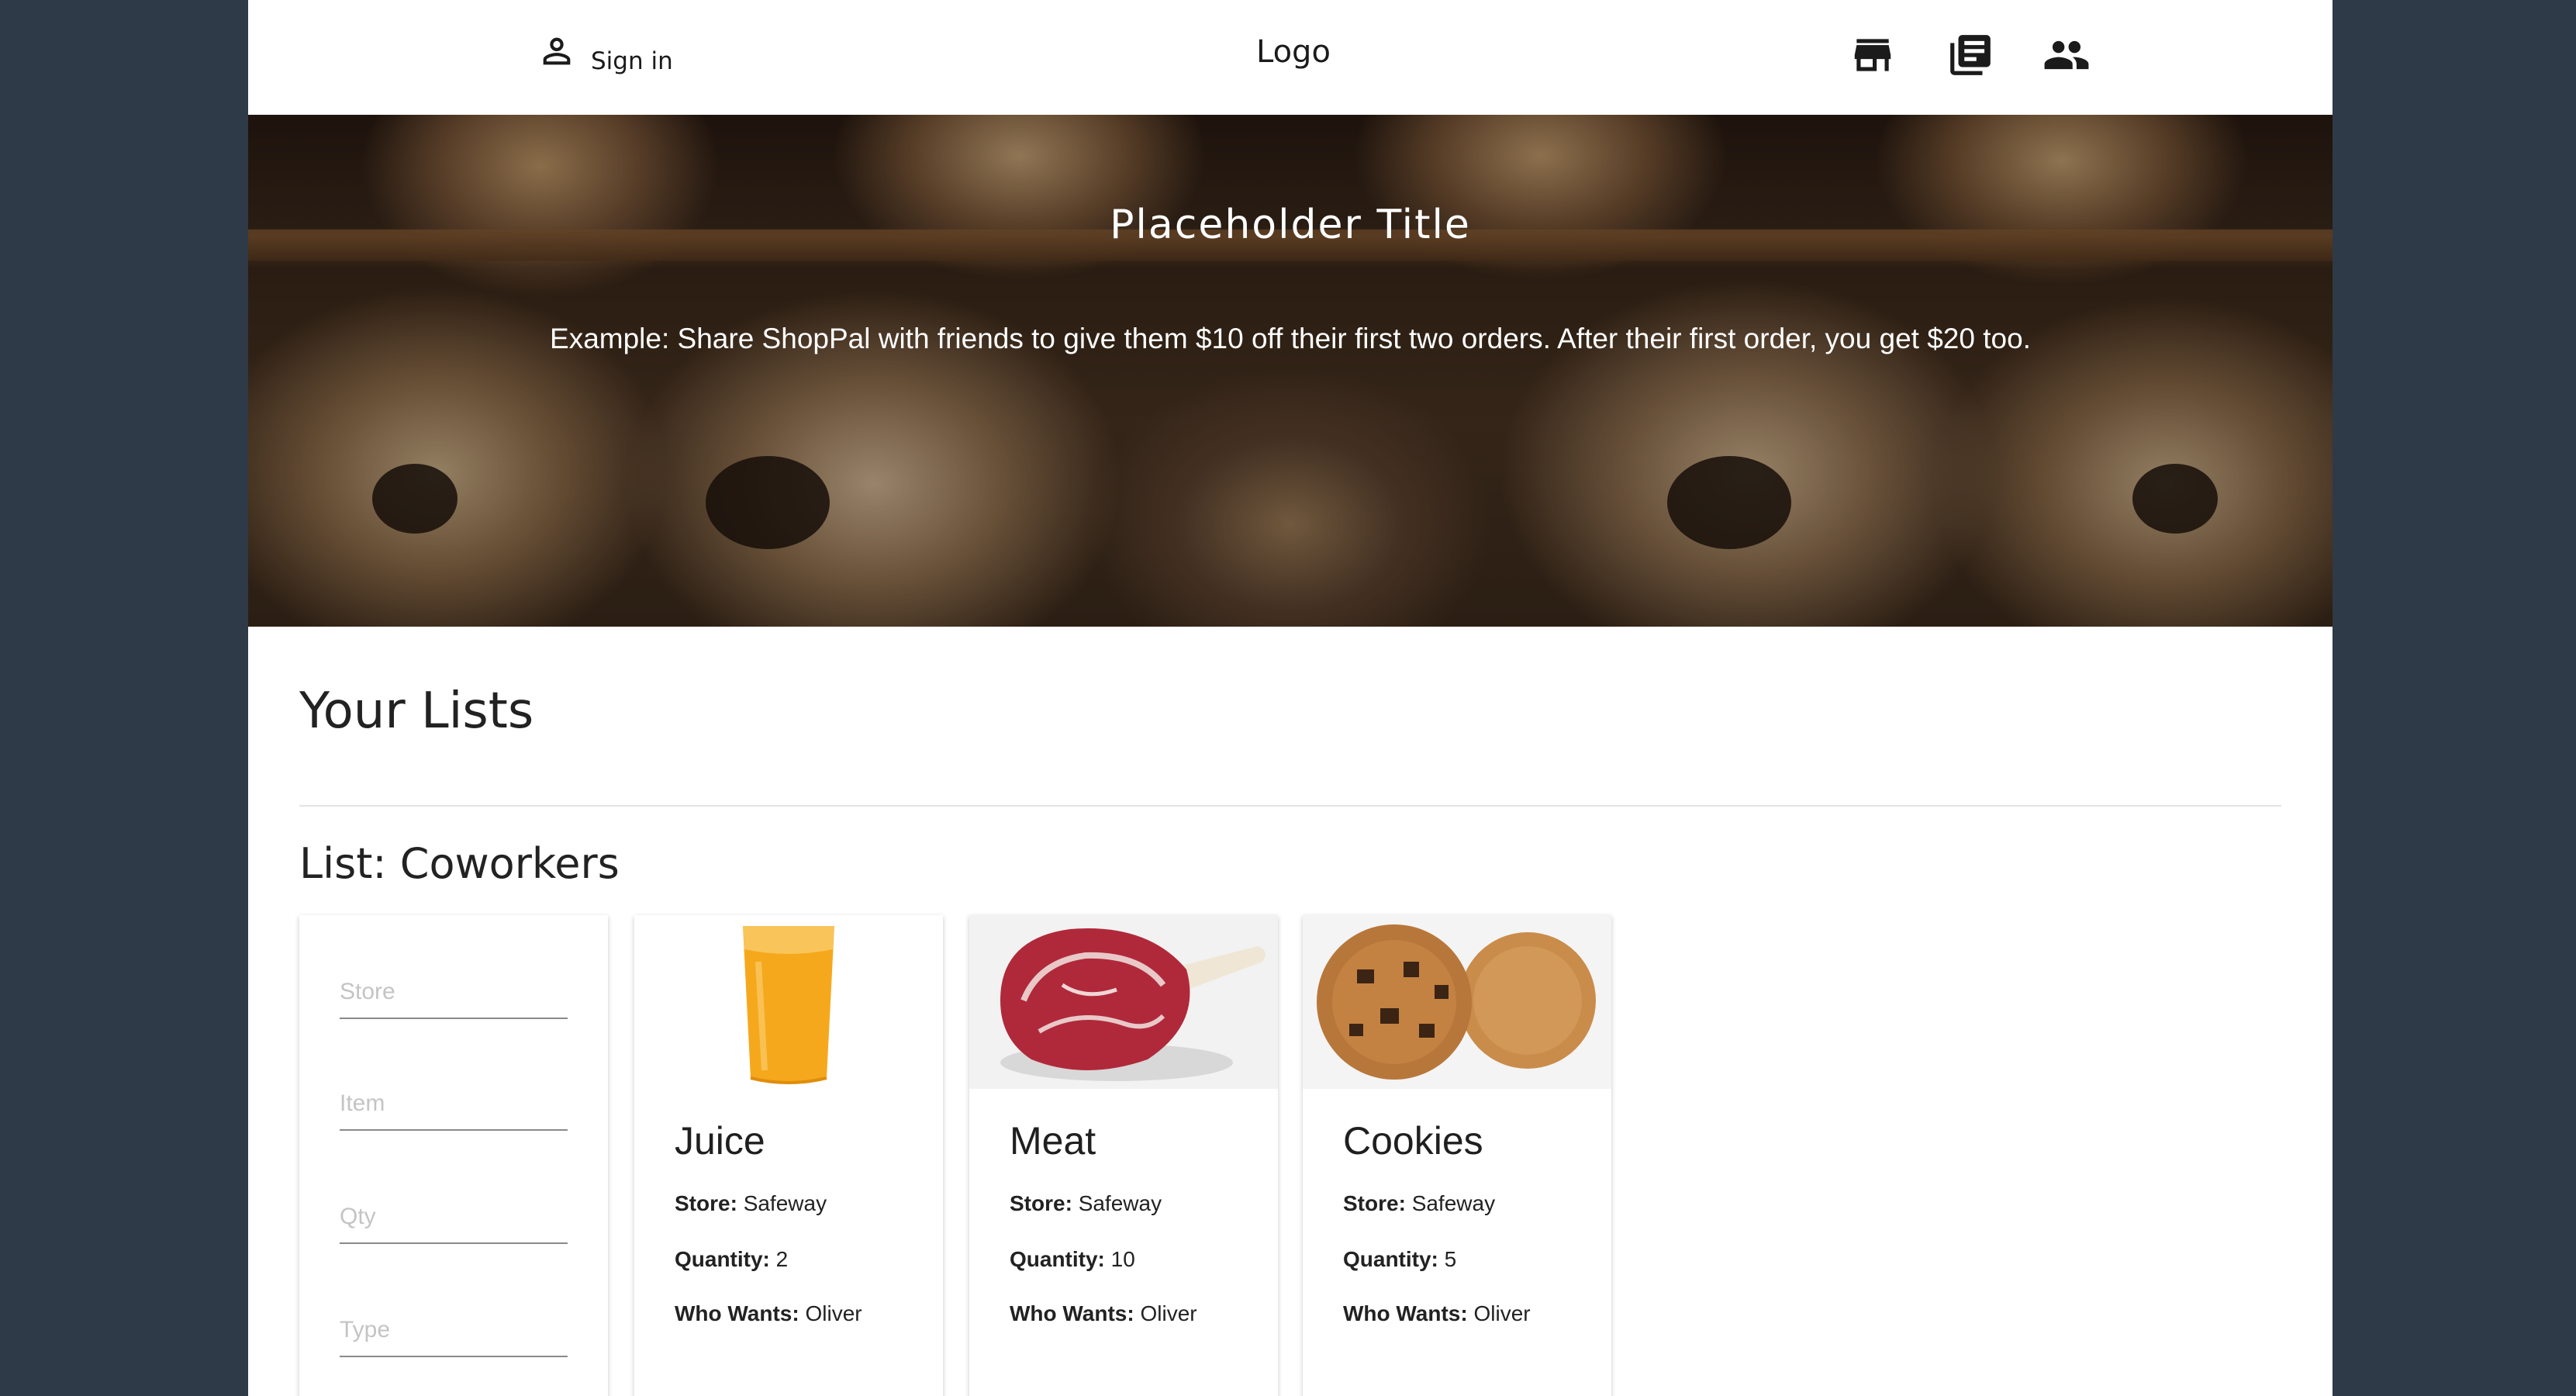  I want to click on sign-in-button: Sign in, so click(605, 53).